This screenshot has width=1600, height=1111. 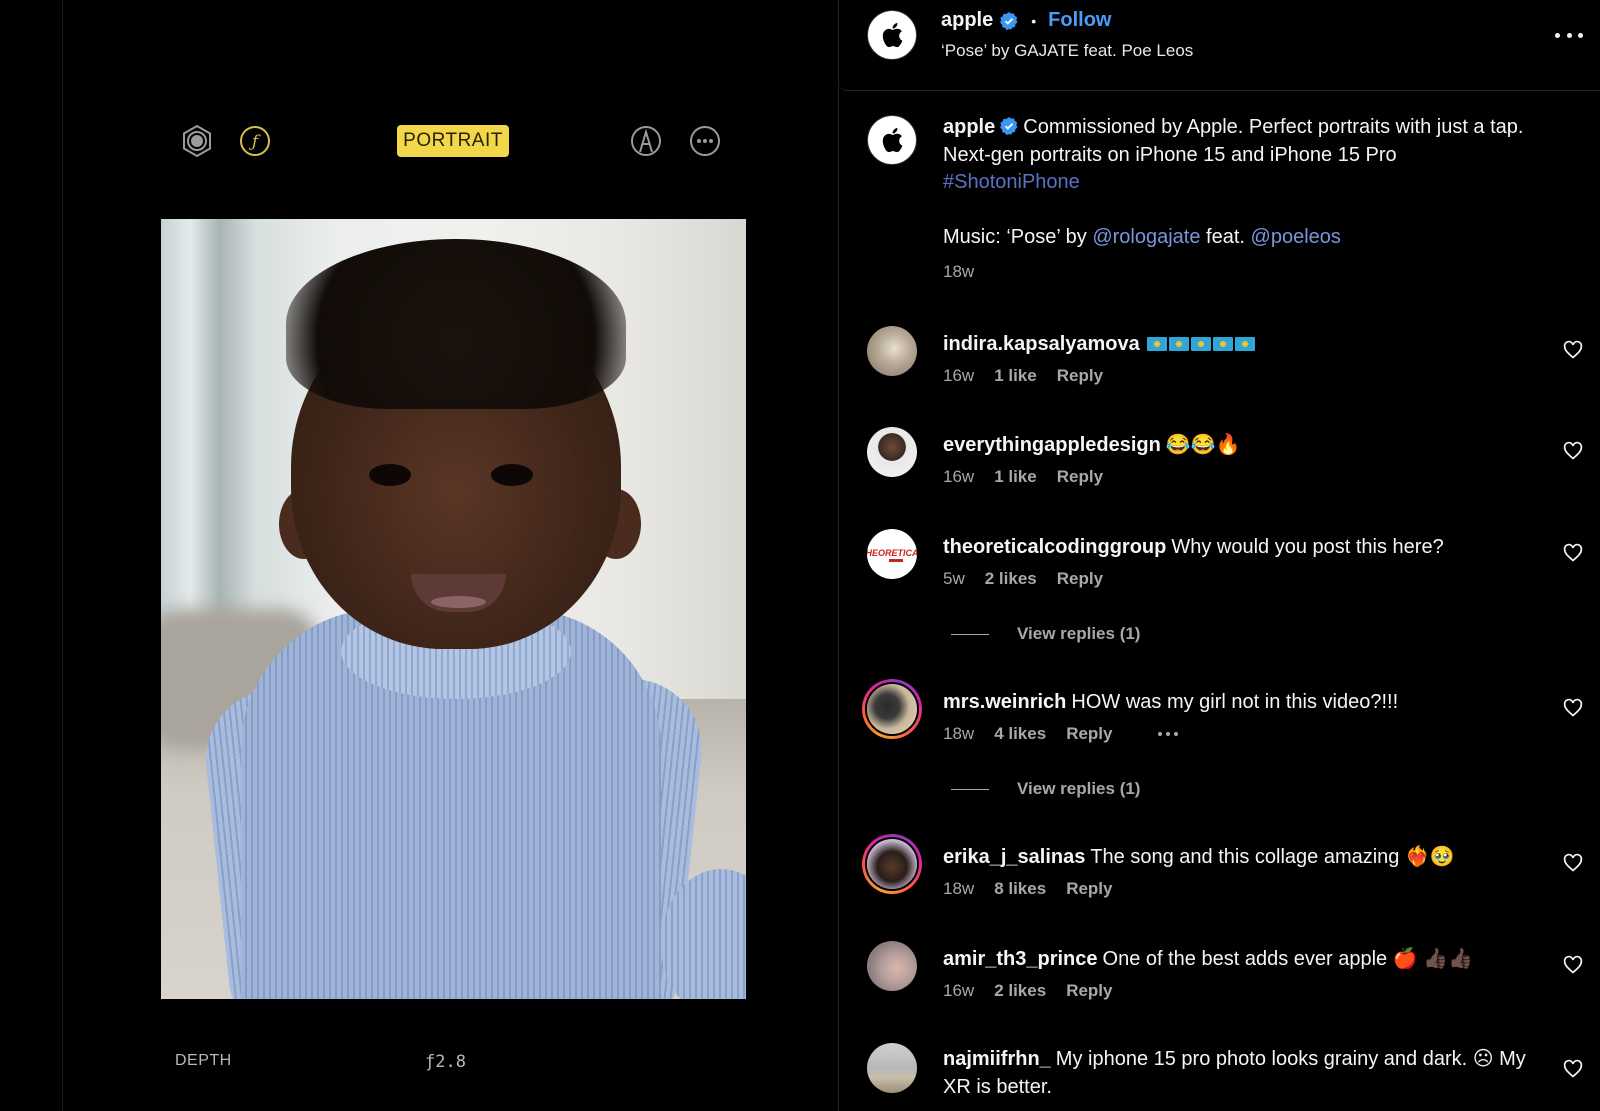 I want to click on more-options-button, so click(x=1569, y=35).